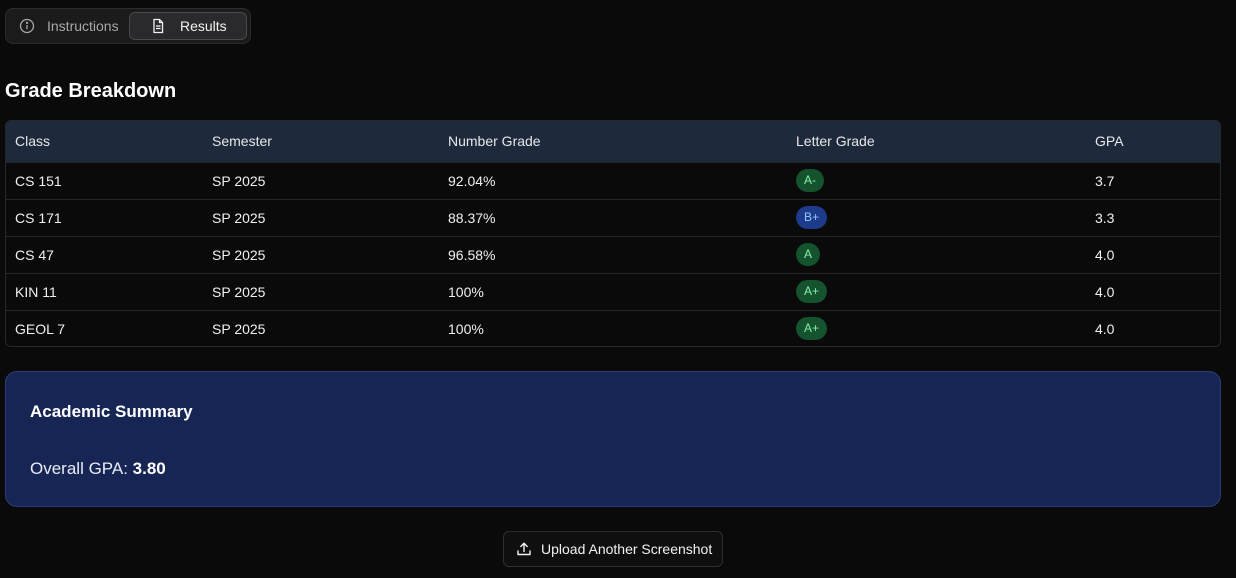 Image resolution: width=1236 pixels, height=578 pixels. What do you see at coordinates (36, 291) in the screenshot?
I see `cell-class: KIN 11` at bounding box center [36, 291].